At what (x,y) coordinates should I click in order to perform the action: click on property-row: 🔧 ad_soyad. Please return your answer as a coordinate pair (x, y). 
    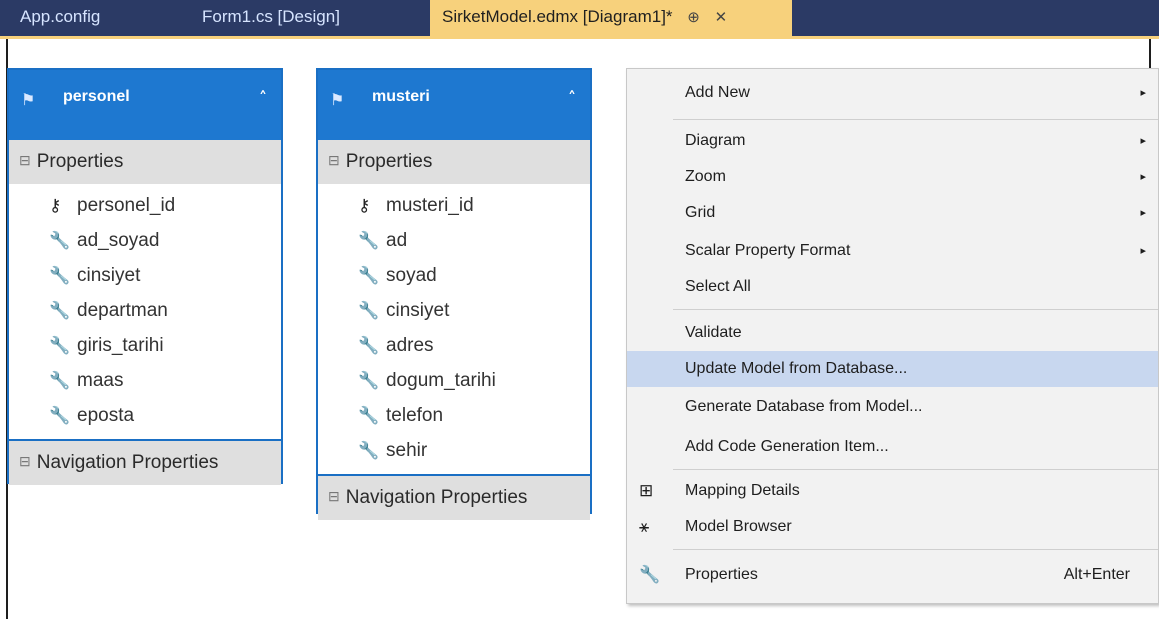
    Looking at the image, I should click on (145, 240).